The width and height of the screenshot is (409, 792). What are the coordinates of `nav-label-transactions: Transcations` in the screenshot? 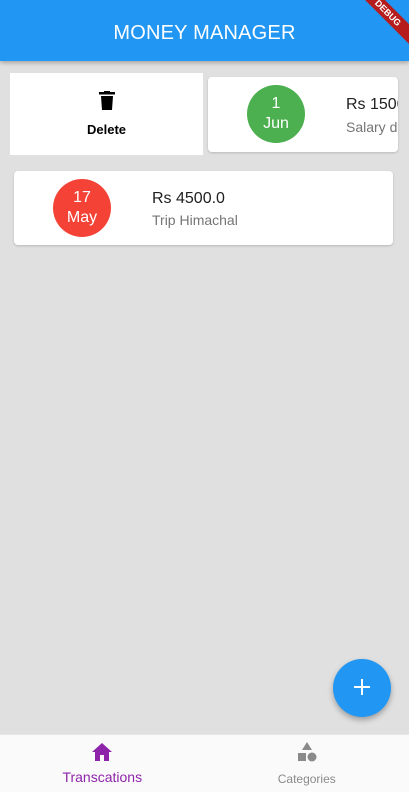 It's located at (102, 777).